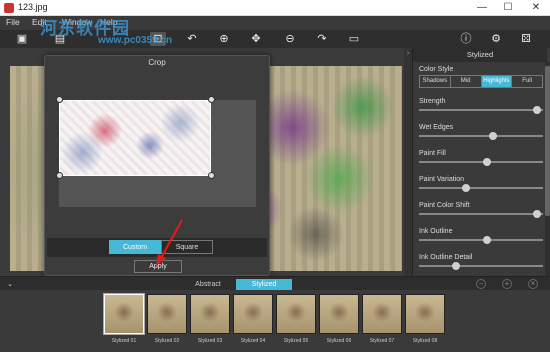  Describe the element at coordinates (354, 39) in the screenshot. I see `fit-icon: ▭` at that location.